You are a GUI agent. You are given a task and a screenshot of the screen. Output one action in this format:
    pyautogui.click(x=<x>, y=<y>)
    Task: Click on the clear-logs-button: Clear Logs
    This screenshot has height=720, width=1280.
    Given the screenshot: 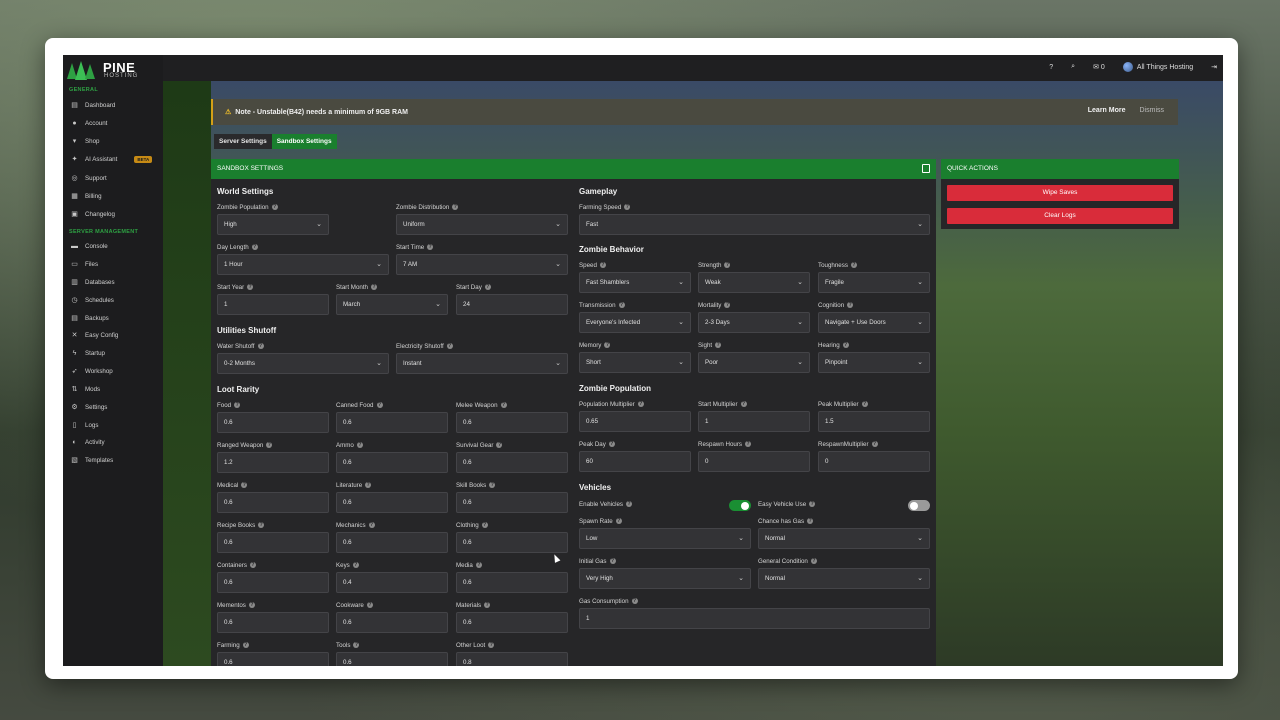 What is the action you would take?
    pyautogui.click(x=1060, y=216)
    